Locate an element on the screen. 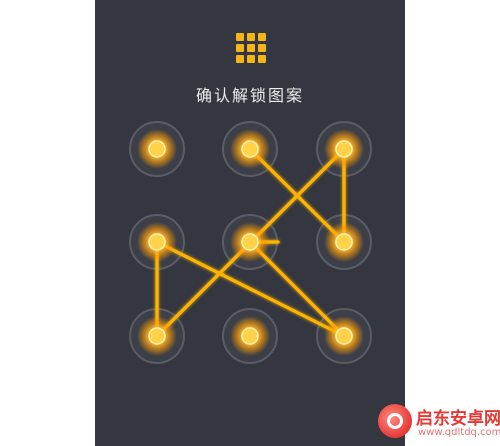 The image size is (500, 446). watermark-brand: 启东安卓网 is located at coordinates (458, 419).